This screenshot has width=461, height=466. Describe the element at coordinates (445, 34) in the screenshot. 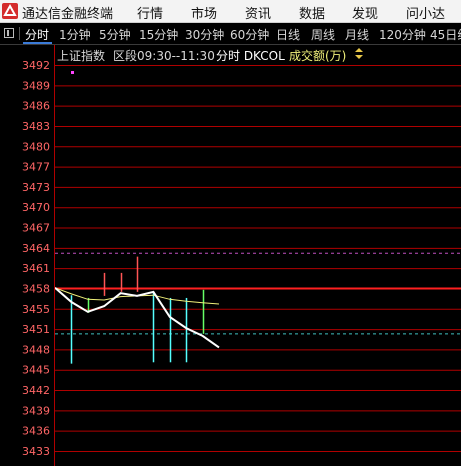

I see `tab-45day: 45日线` at that location.